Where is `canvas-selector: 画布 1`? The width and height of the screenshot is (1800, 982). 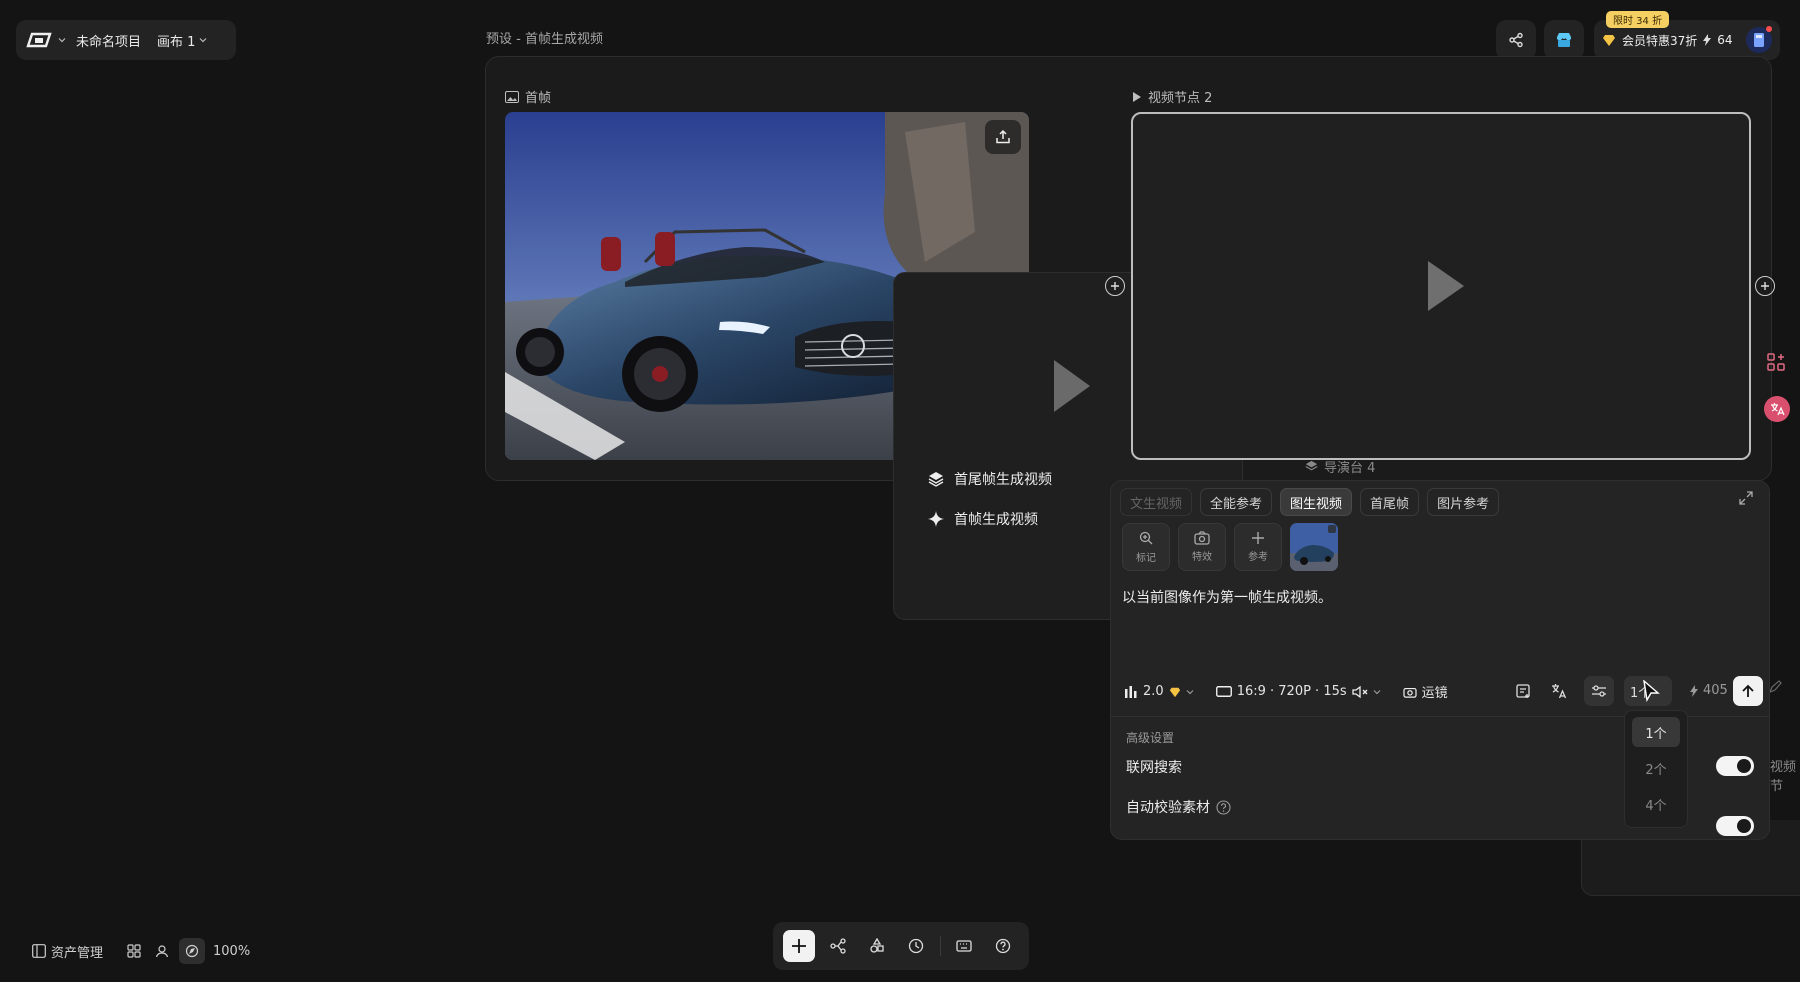
canvas-selector: 画布 1 is located at coordinates (182, 40).